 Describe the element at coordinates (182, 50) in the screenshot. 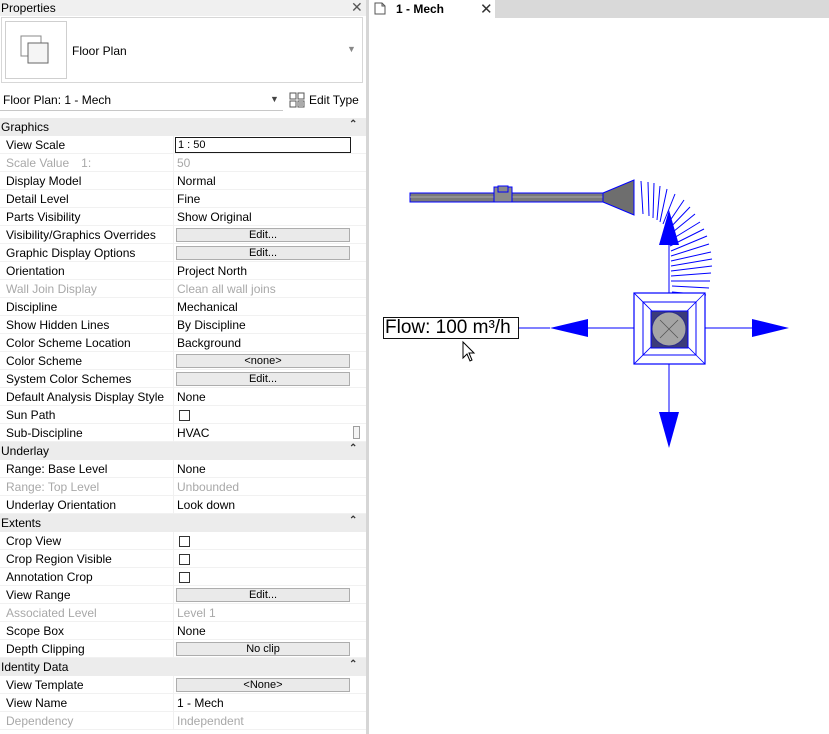

I see `type-selector: Floor Plan ▼` at that location.